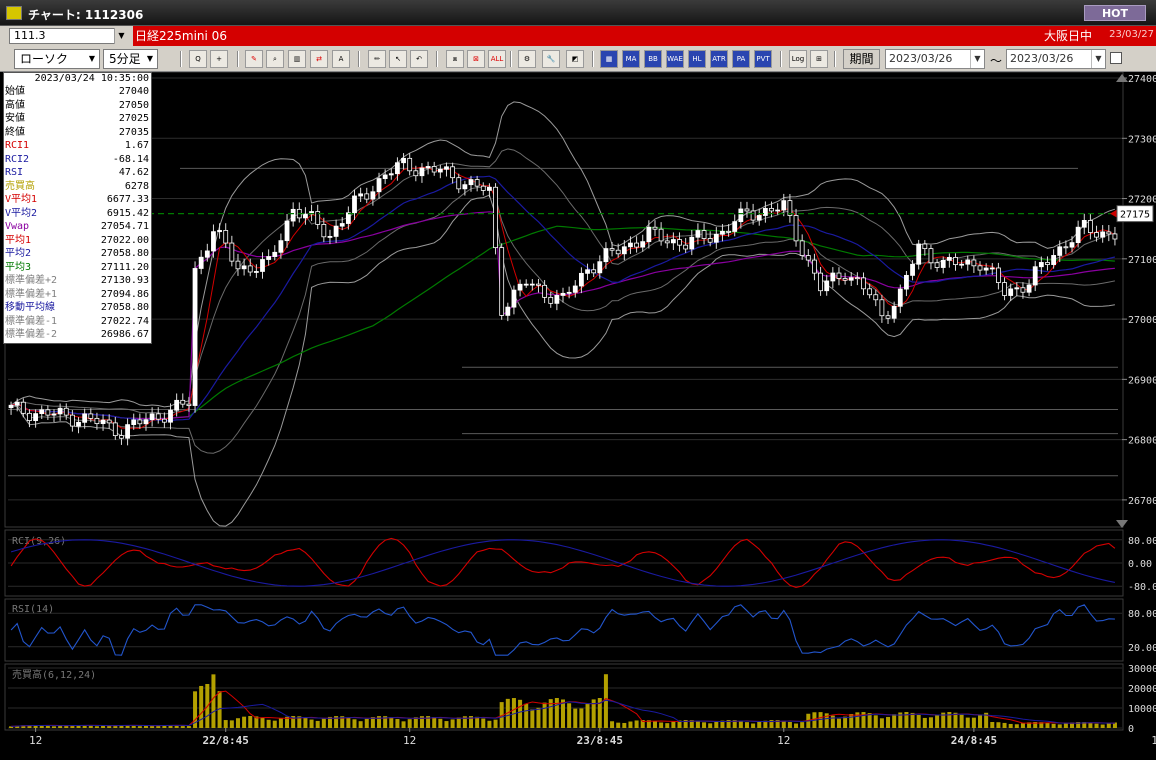  Describe the element at coordinates (68, 36) in the screenshot. I see `symbol-input: 111.3` at that location.